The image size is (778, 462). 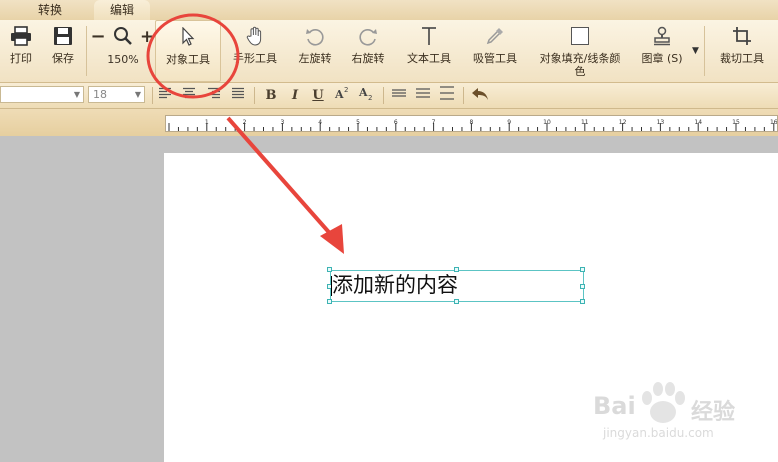 I want to click on highlight-circle, so click(x=193, y=56).